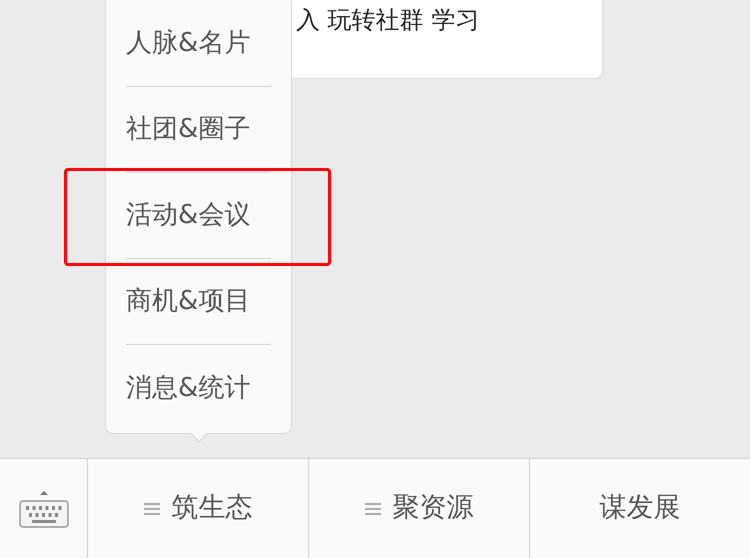 This screenshot has width=750, height=558. What do you see at coordinates (44, 508) in the screenshot?
I see `keyboard-icon` at bounding box center [44, 508].